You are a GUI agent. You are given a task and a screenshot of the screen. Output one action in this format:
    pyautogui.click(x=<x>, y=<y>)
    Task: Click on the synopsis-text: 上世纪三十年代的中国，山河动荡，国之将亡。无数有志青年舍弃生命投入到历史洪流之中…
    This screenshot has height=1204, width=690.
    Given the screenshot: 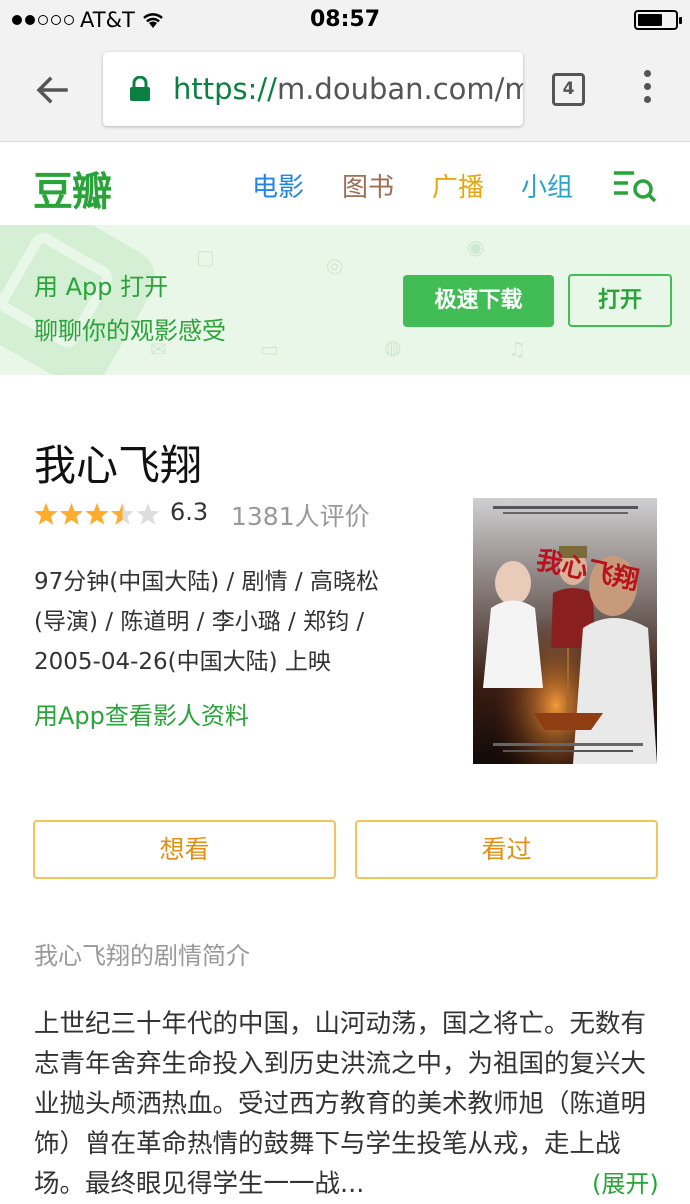 What is the action you would take?
    pyautogui.click(x=340, y=1104)
    